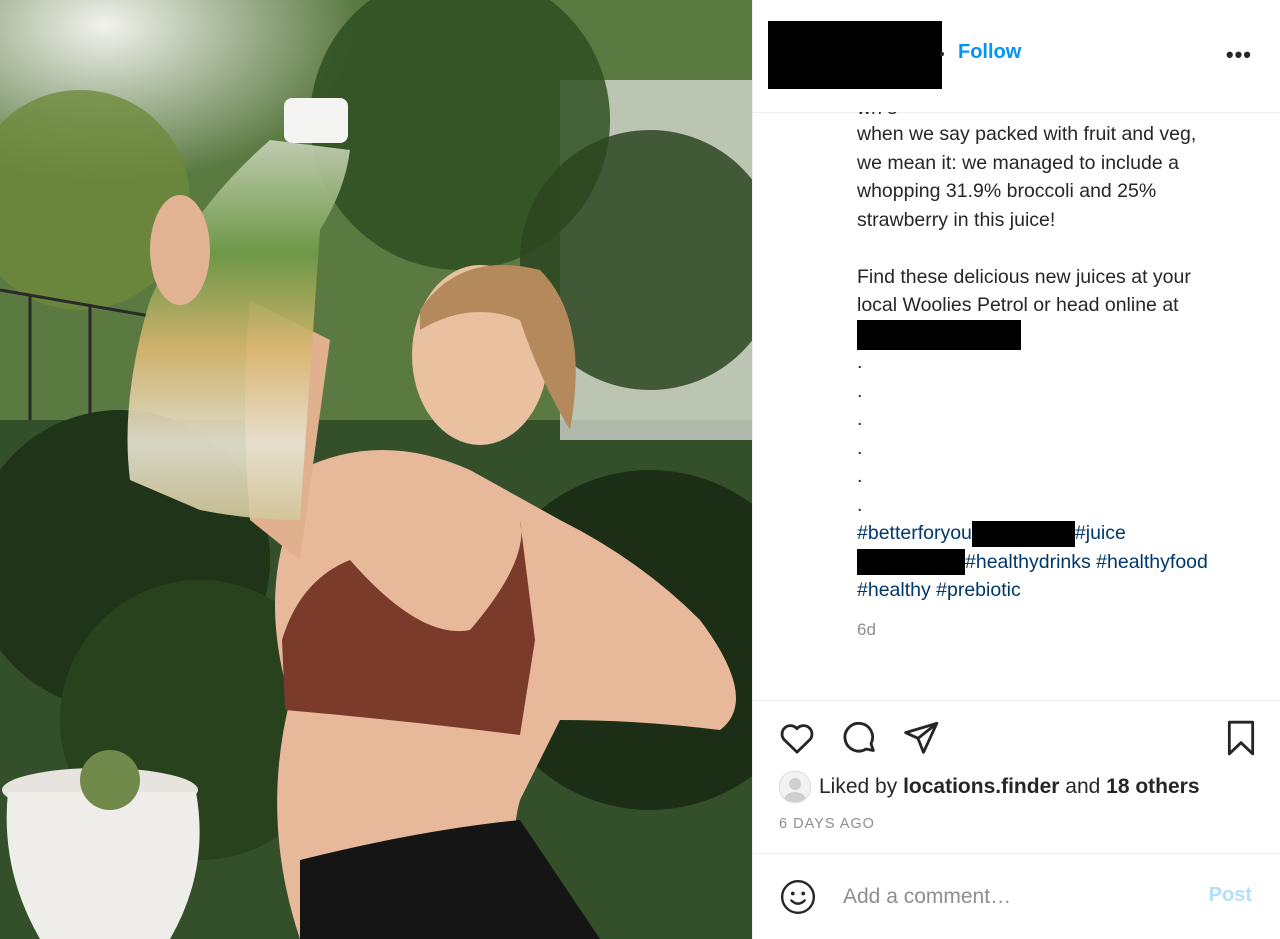 The image size is (1280, 939). What do you see at coordinates (978, 590) in the screenshot?
I see `hashtag-prebiotic: #prebiotic` at bounding box center [978, 590].